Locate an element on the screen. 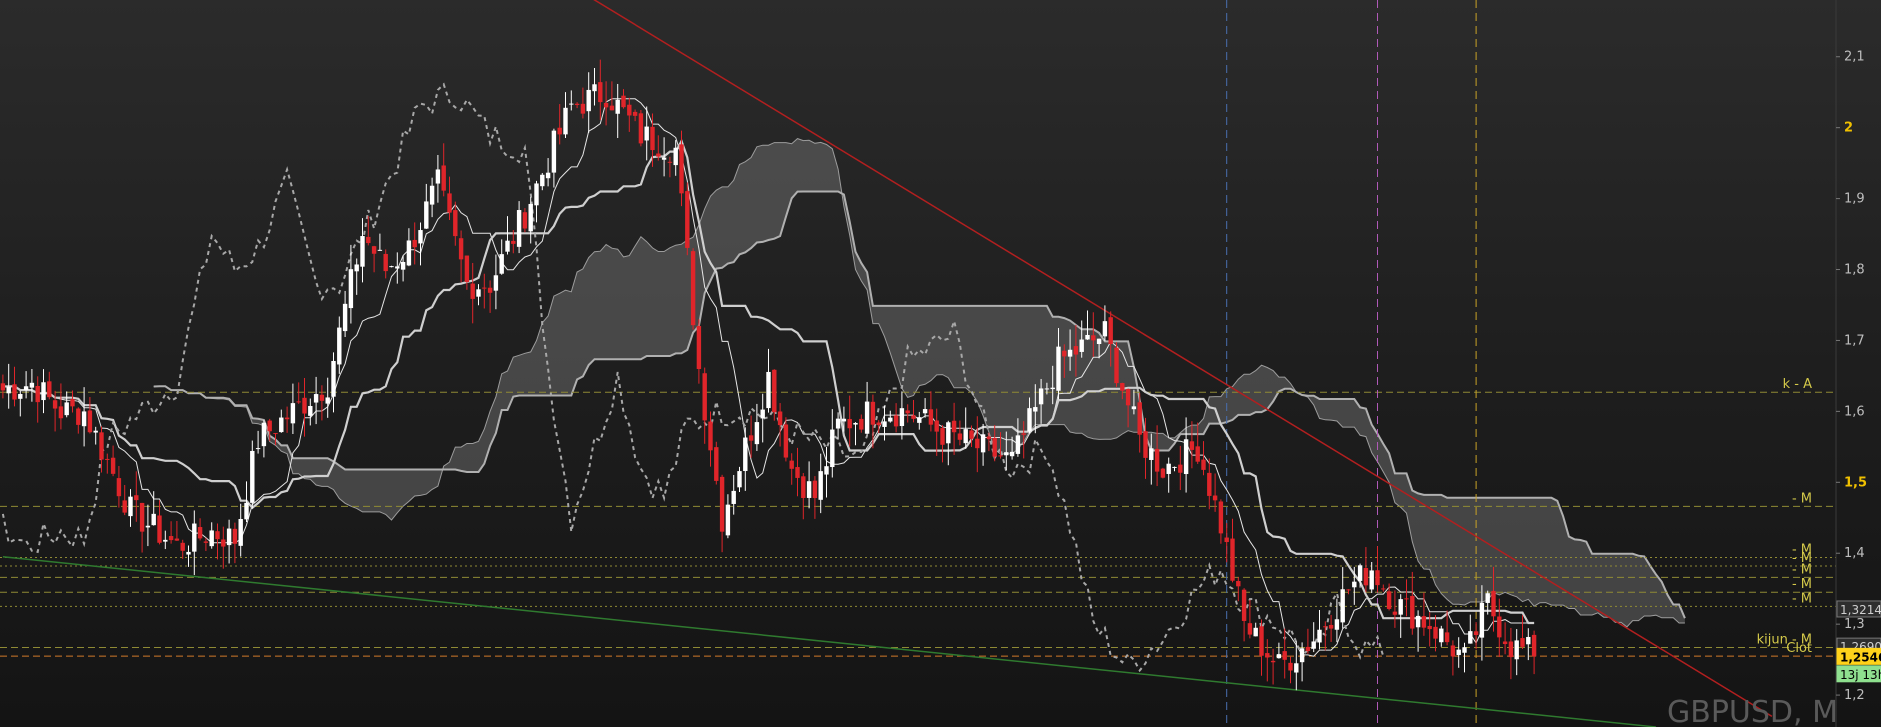 The width and height of the screenshot is (1881, 727). level-label-8: Clot is located at coordinates (1799, 648).